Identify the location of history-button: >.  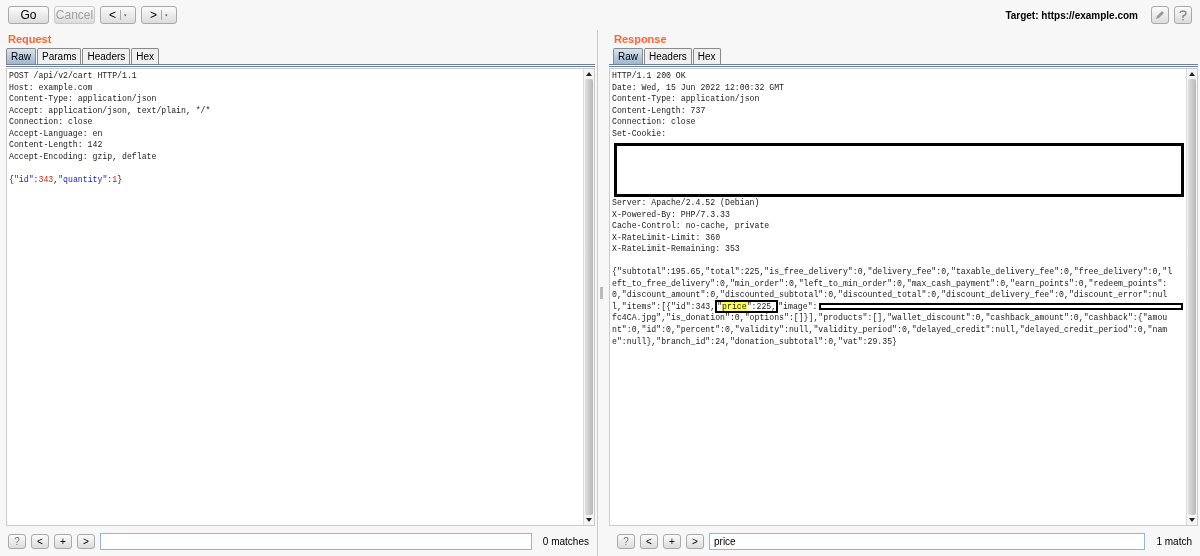
(159, 15).